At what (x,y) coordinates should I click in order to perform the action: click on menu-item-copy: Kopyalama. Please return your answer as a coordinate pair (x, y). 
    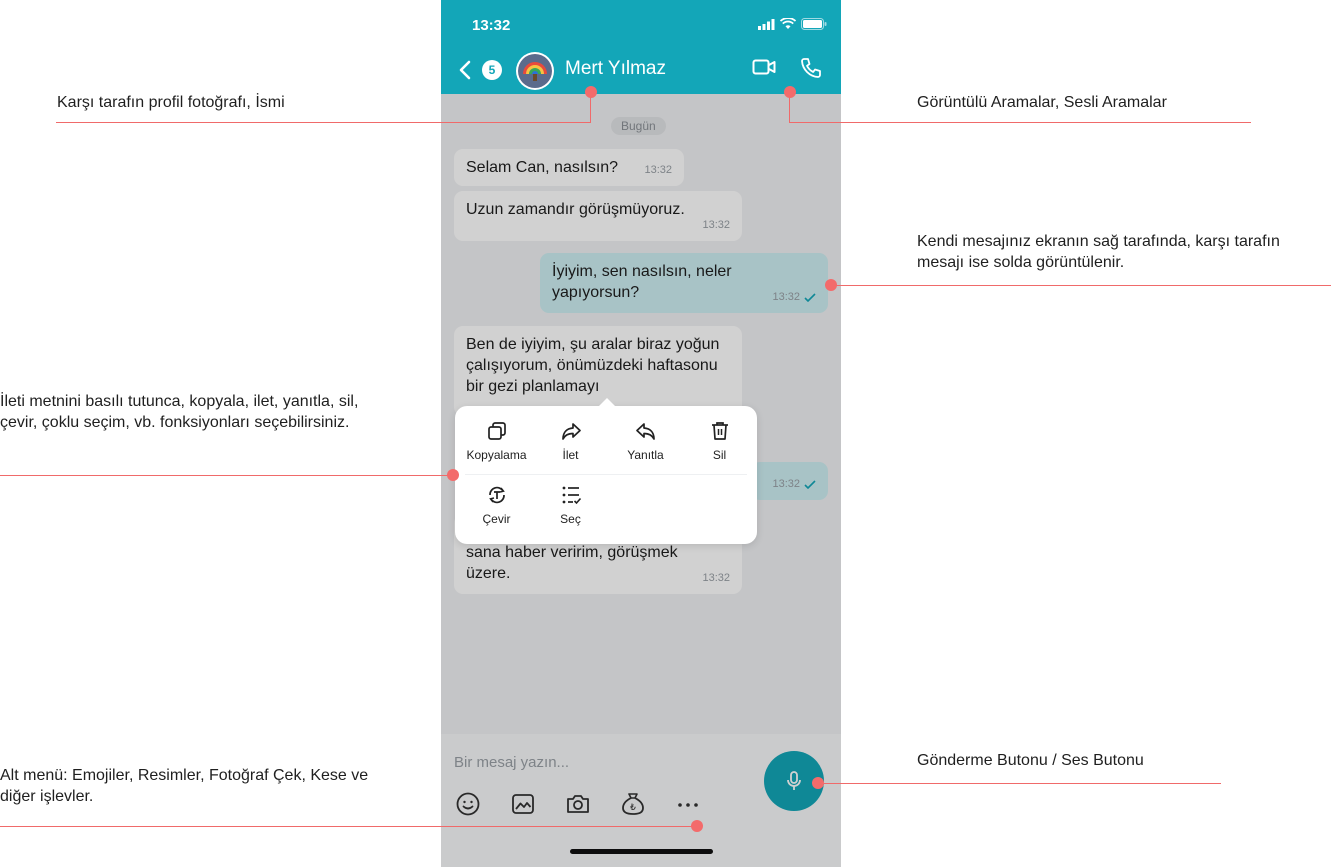
    Looking at the image, I should click on (496, 441).